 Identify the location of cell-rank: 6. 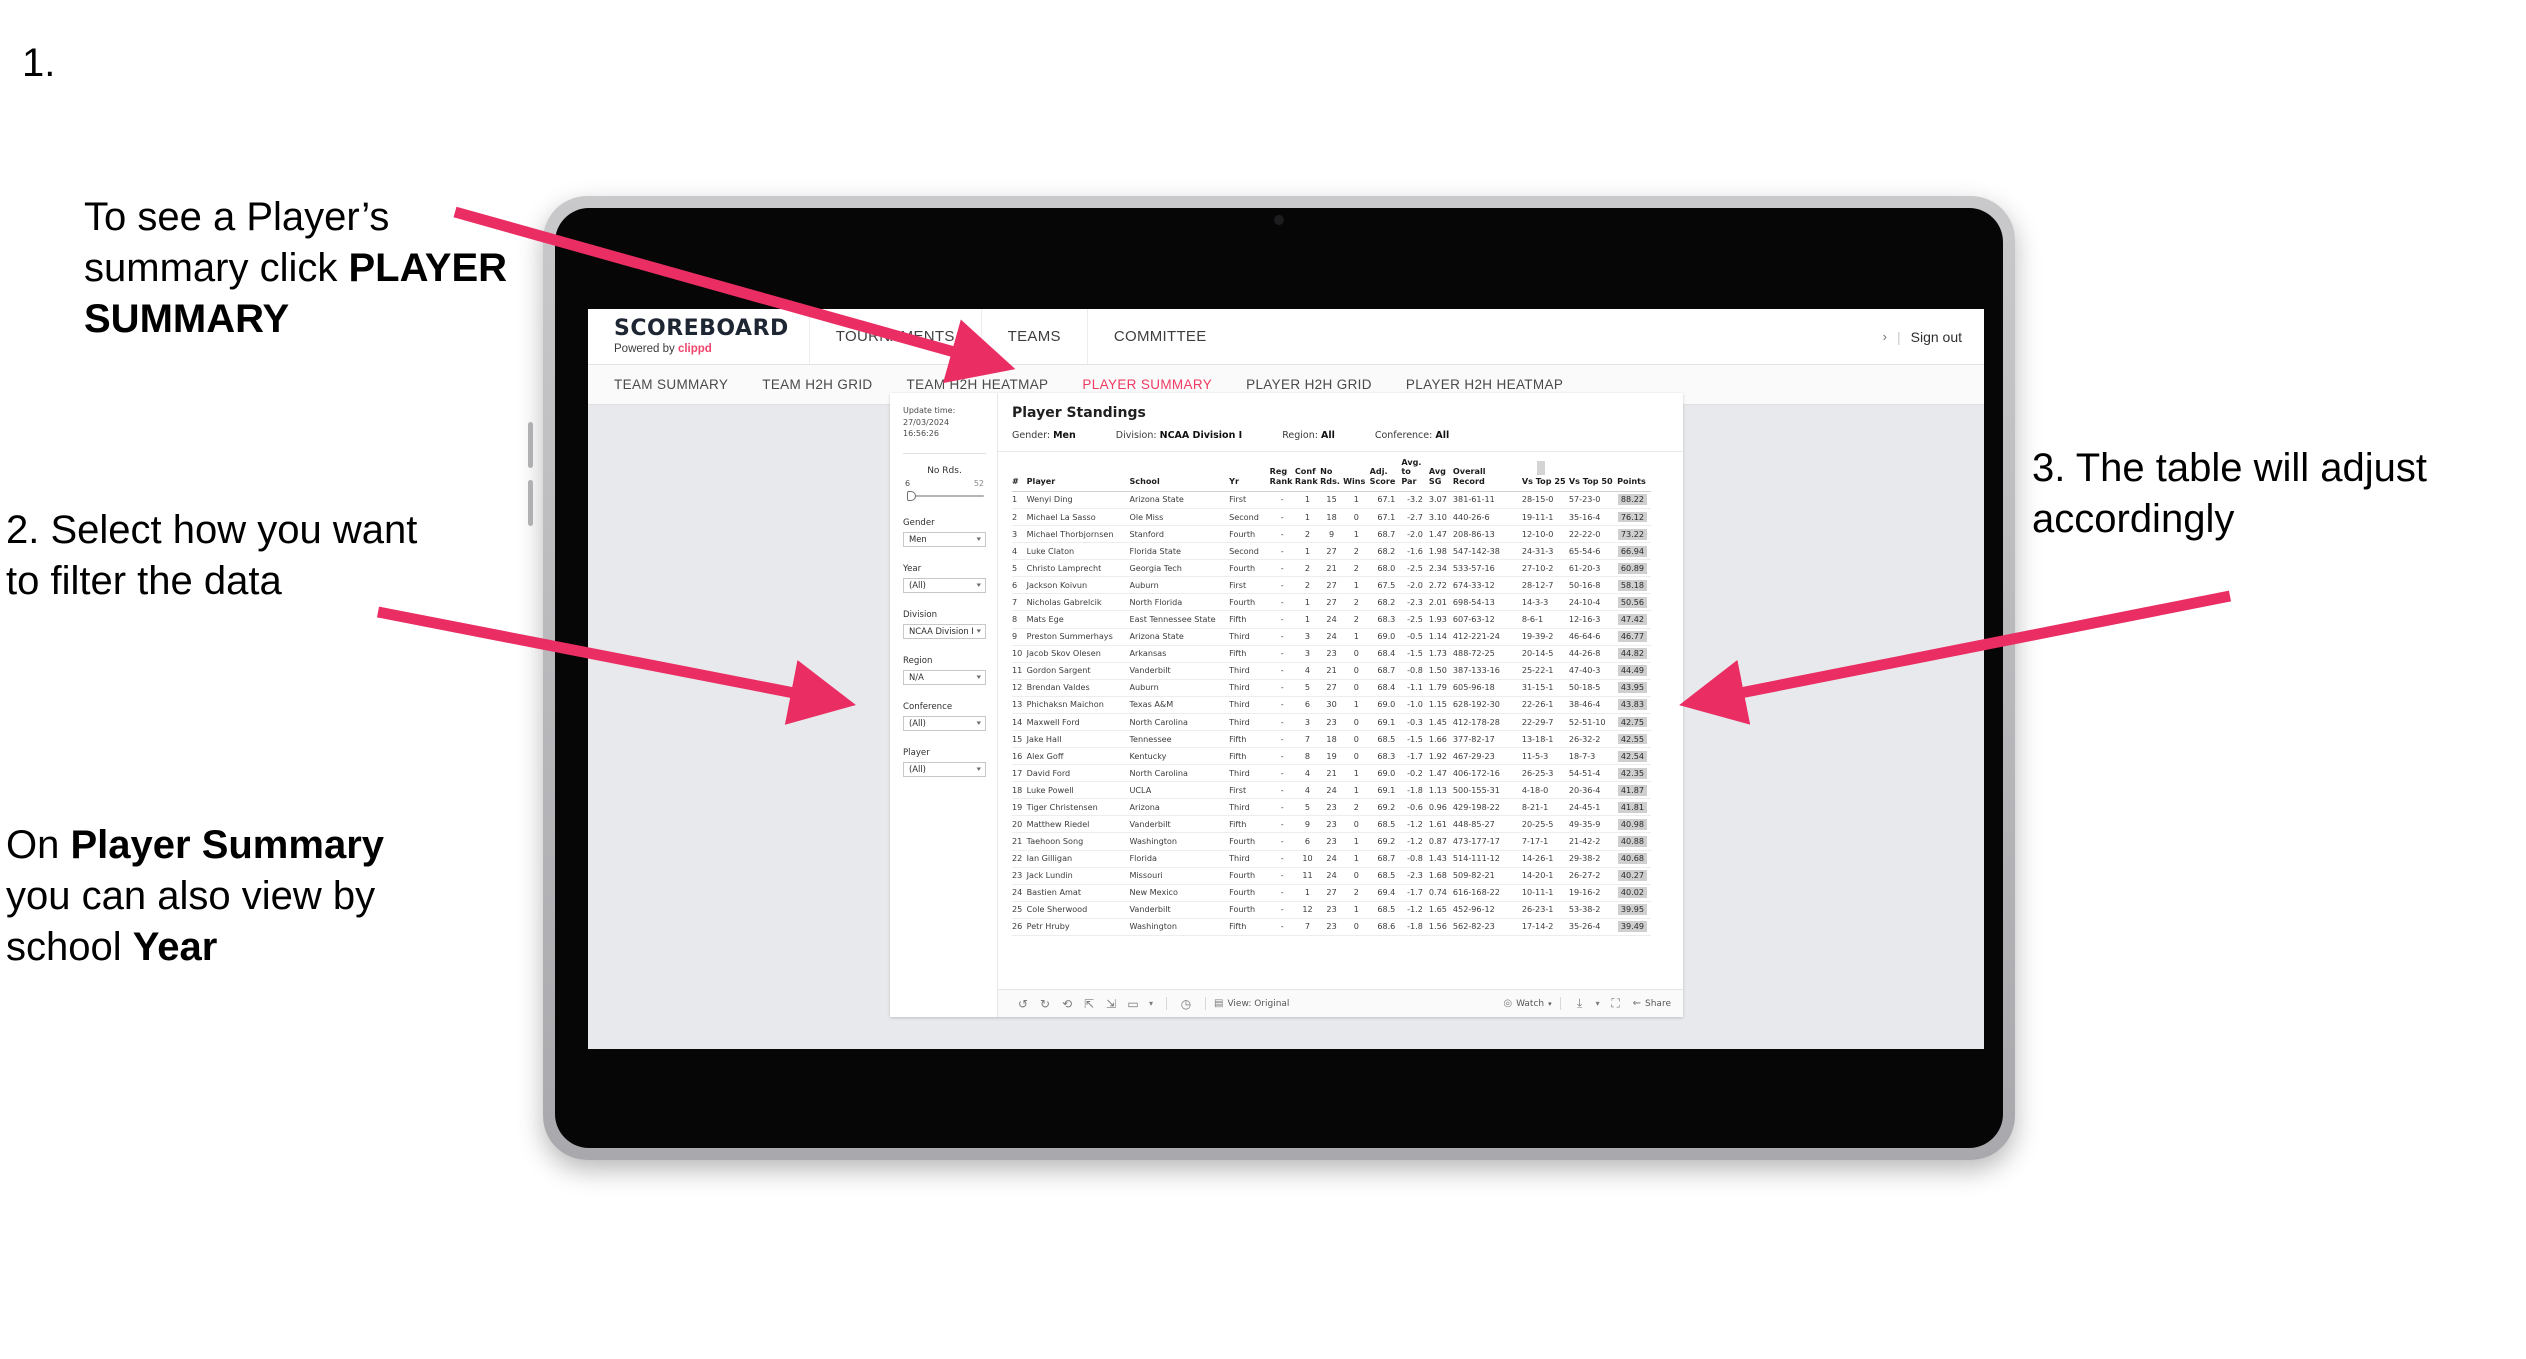
(1019, 585).